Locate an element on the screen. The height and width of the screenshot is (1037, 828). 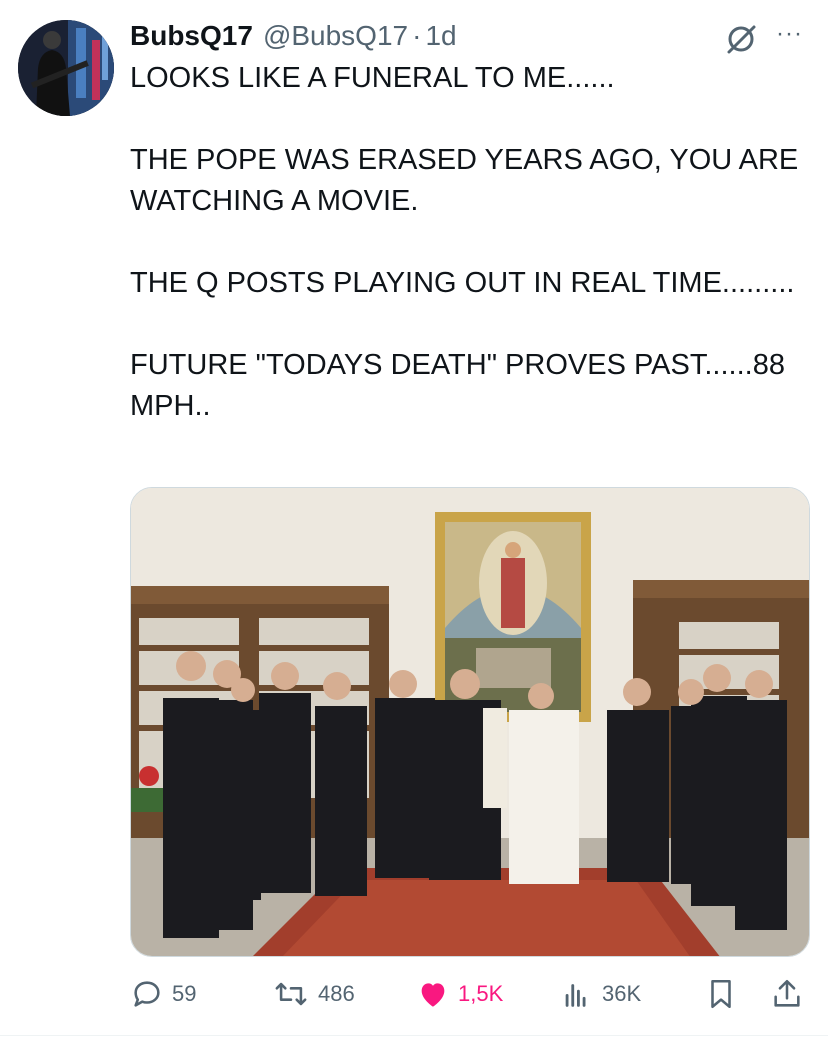
more-icon: ··· is located at coordinates (789, 34).